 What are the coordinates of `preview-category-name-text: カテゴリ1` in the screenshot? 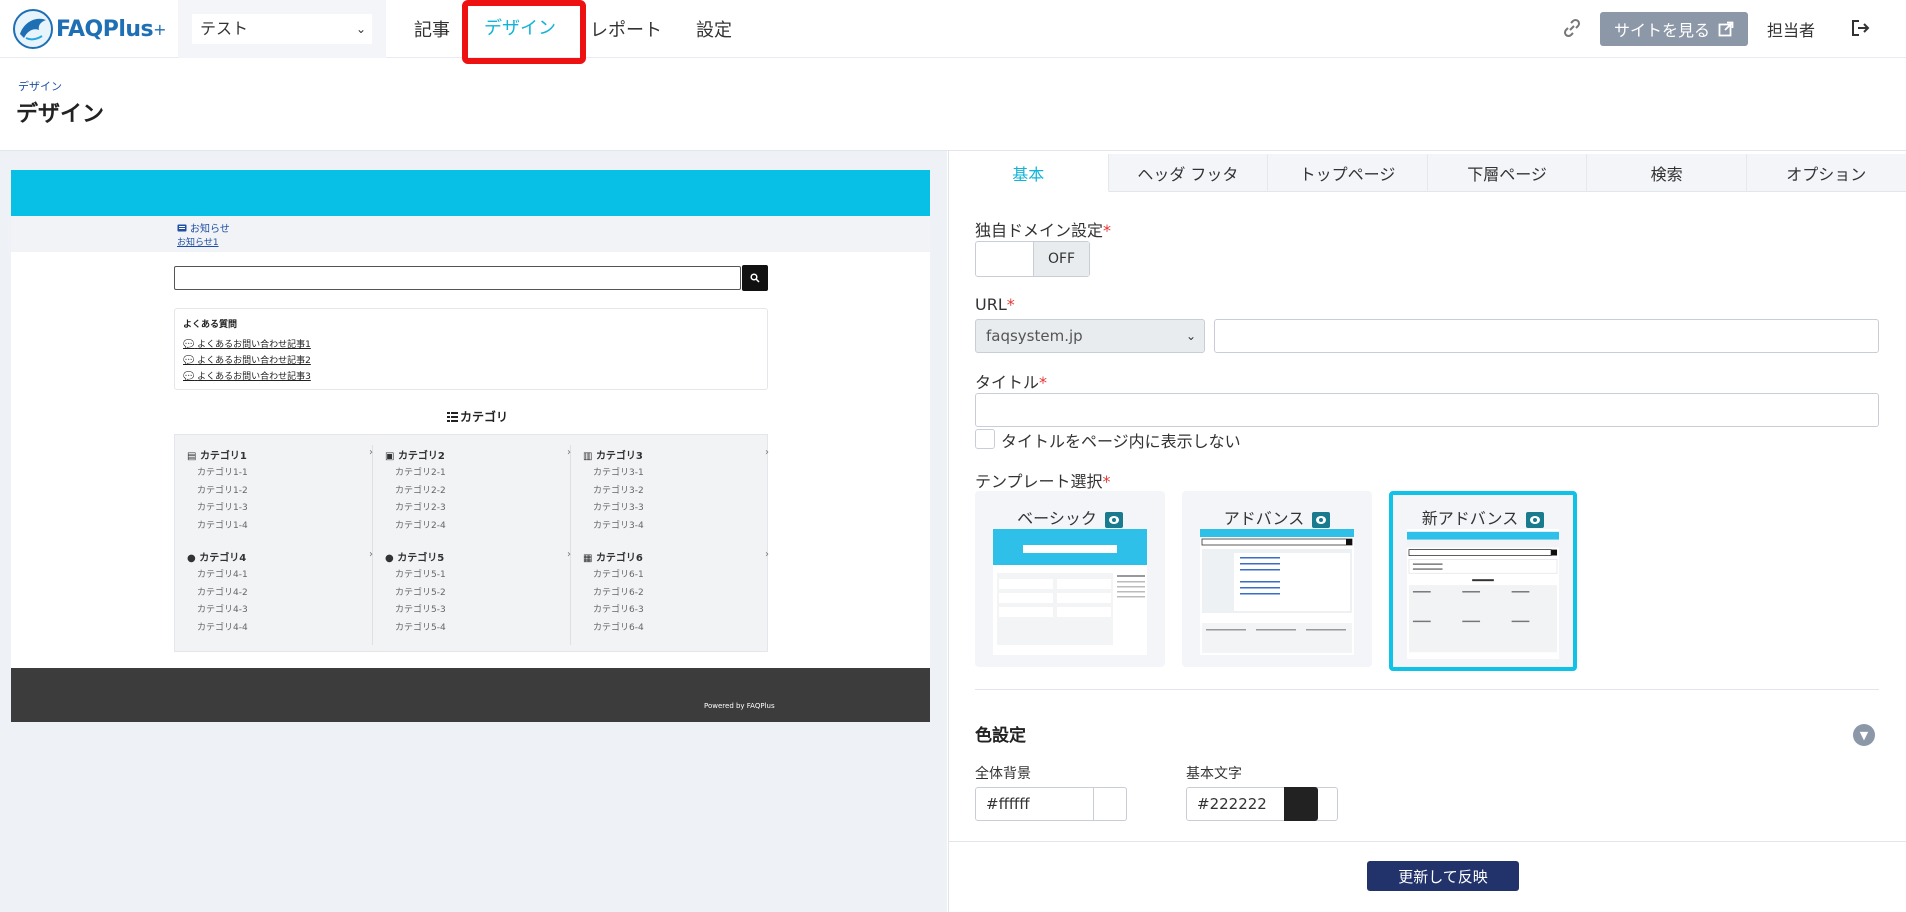 It's located at (223, 456).